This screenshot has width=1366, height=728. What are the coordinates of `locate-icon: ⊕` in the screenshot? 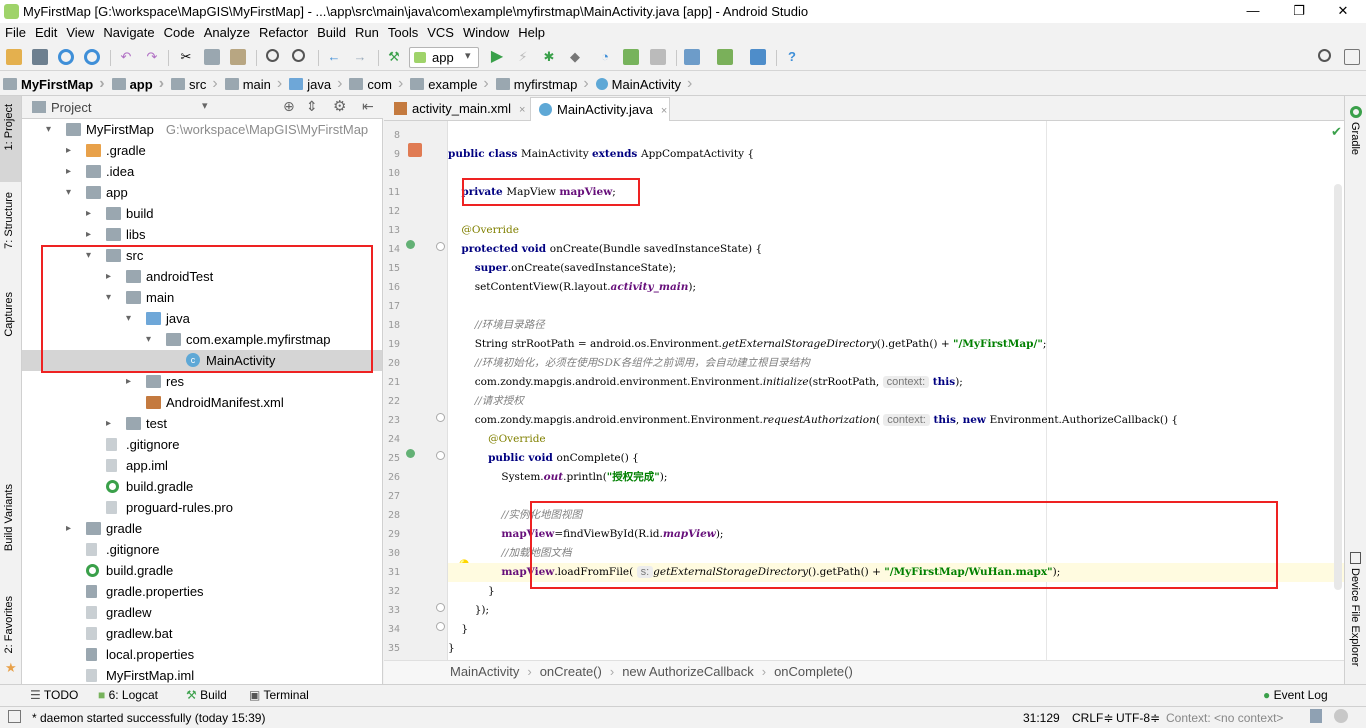 It's located at (289, 106).